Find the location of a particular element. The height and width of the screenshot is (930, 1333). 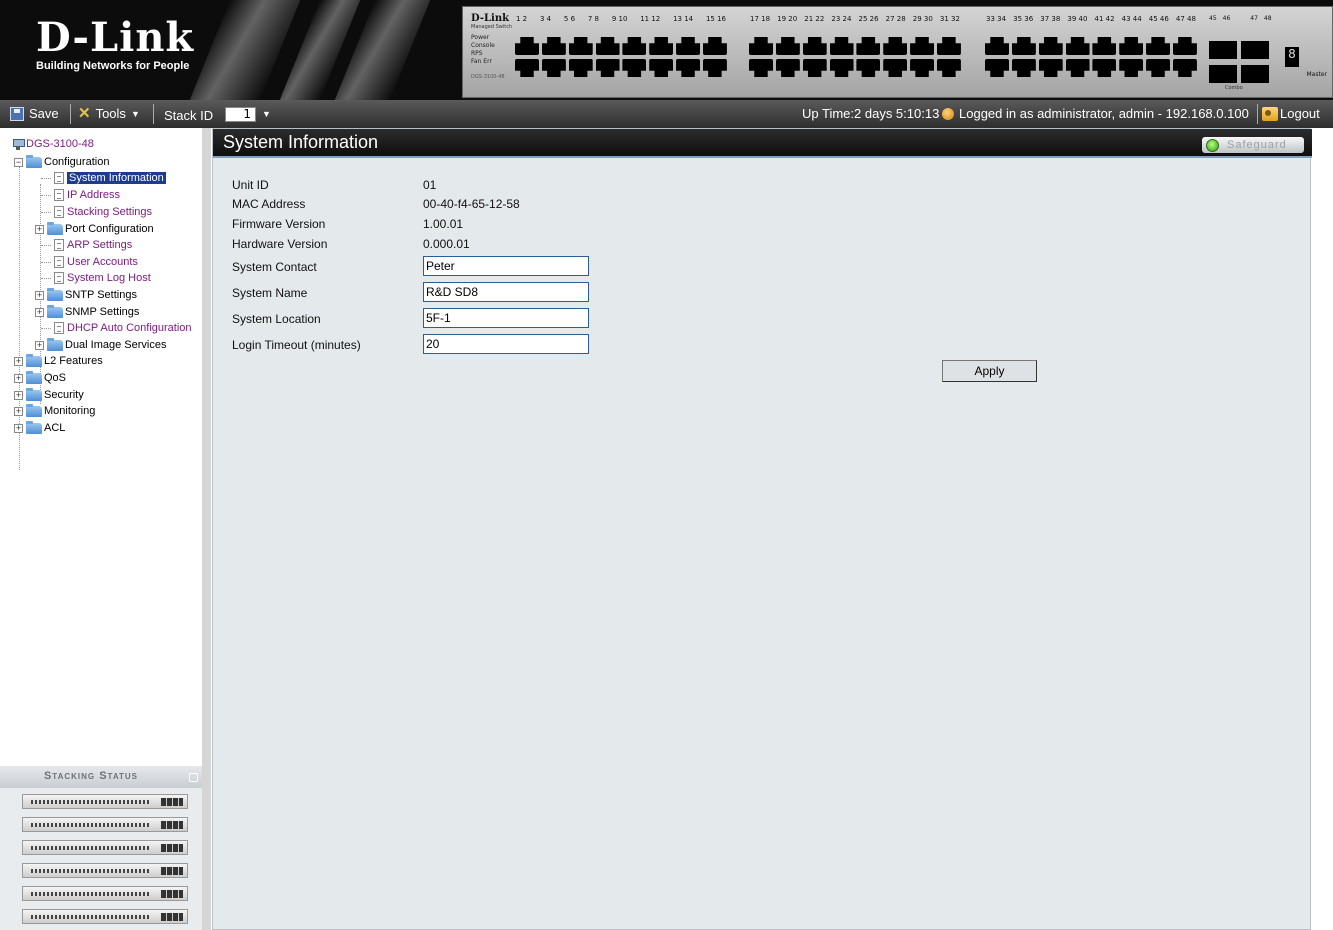

nav-splitter is located at coordinates (206, 529).